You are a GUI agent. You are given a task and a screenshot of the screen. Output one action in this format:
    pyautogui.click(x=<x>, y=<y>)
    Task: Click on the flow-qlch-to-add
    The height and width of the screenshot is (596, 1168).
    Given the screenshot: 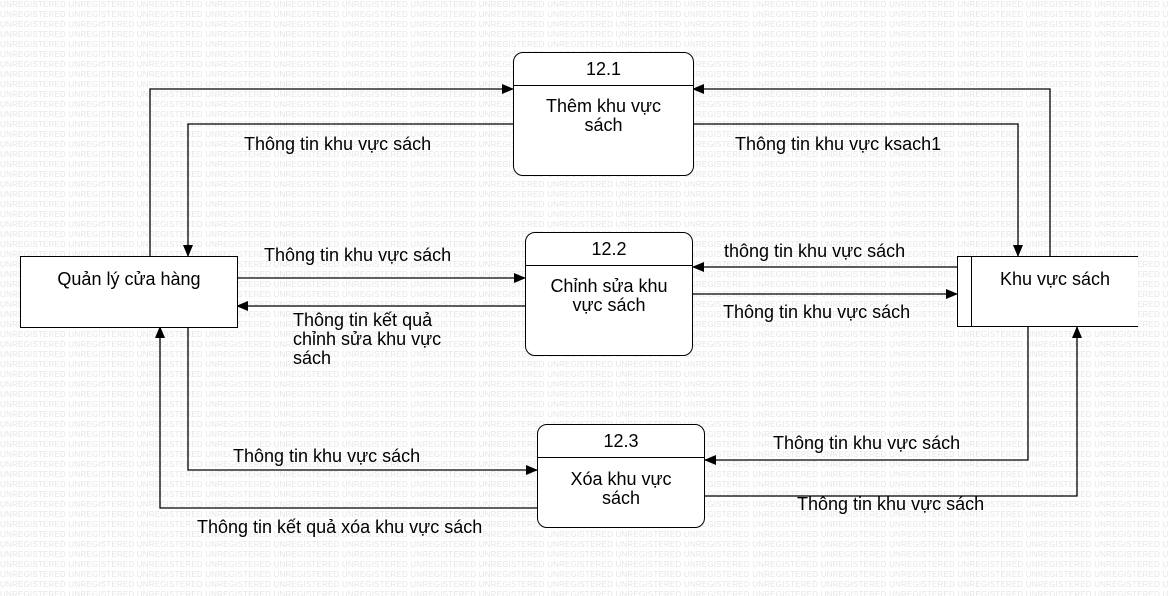 What is the action you would take?
    pyautogui.click(x=331, y=170)
    